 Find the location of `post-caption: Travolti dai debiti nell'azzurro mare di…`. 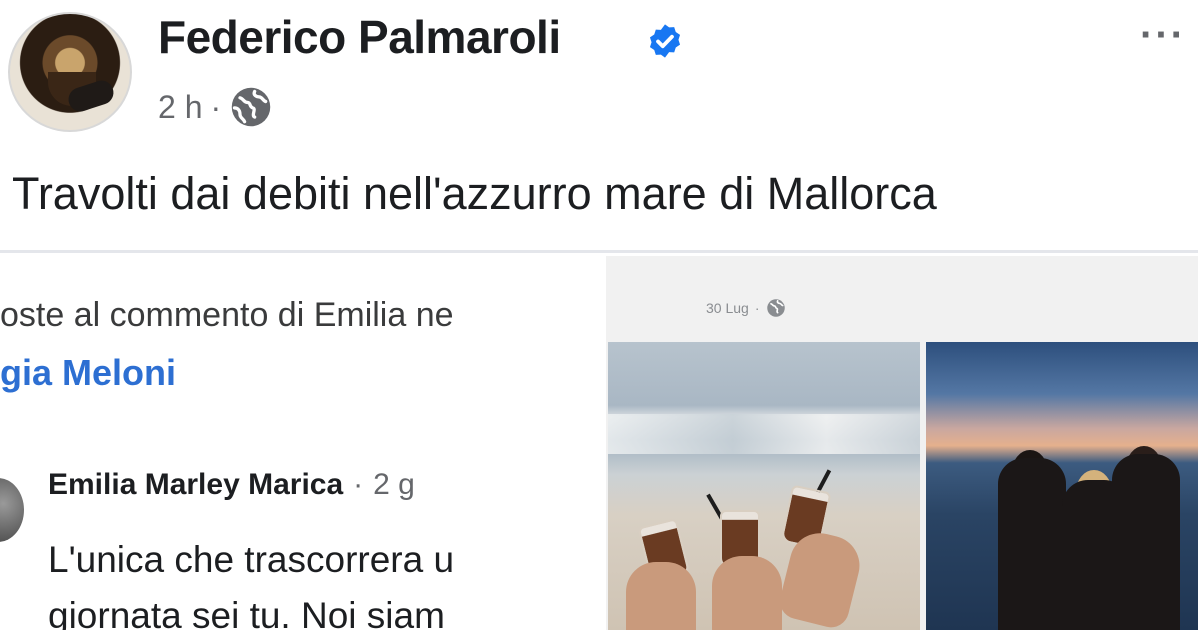

post-caption: Travolti dai debiti nell'azzurro mare di… is located at coordinates (474, 193).